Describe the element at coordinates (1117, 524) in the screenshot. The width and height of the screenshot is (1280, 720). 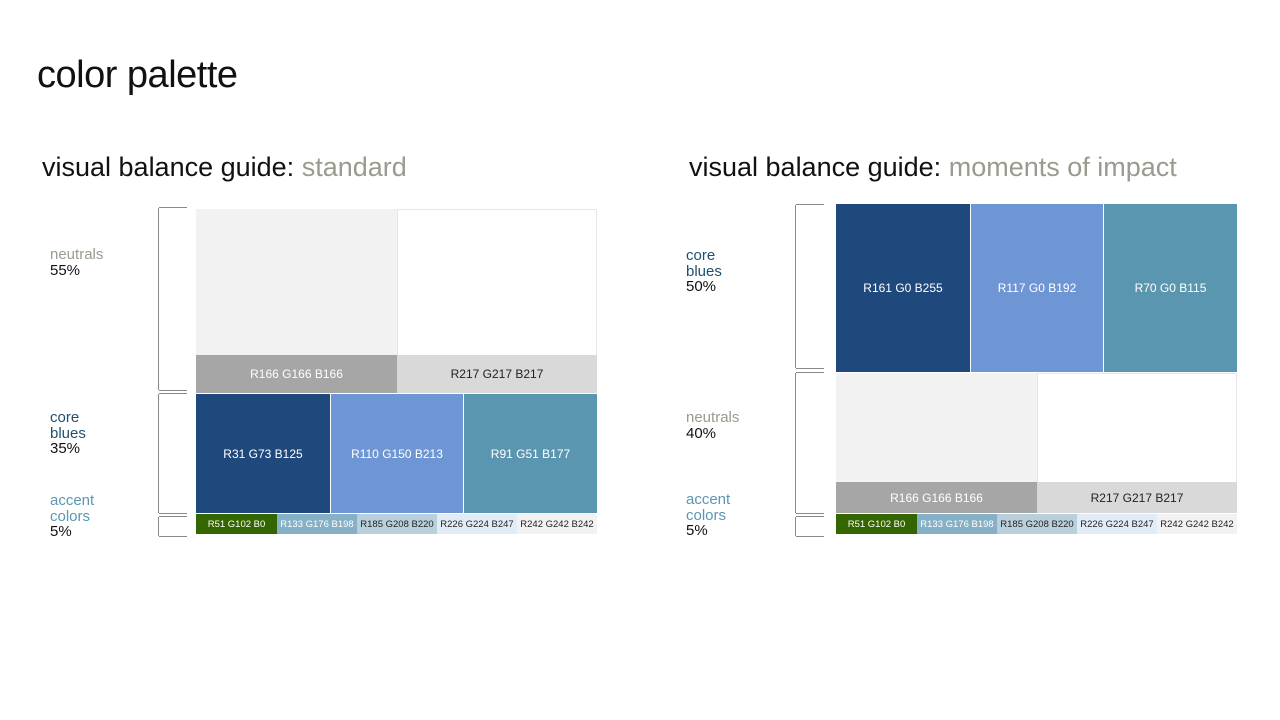
I see `right-accent-swatch-4: R226 G224 B247` at that location.